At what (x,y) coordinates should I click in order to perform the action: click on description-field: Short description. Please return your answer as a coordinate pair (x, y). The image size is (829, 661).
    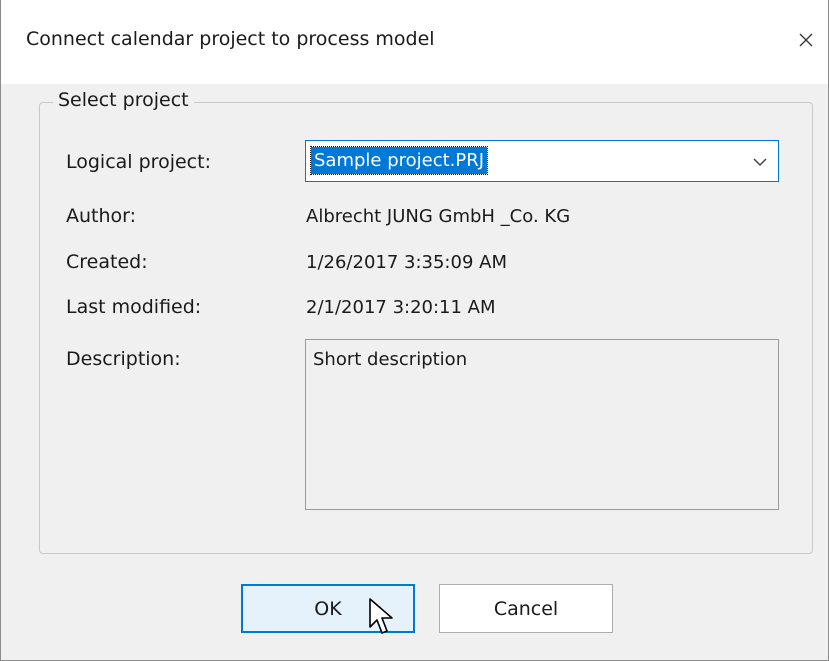
    Looking at the image, I should click on (542, 424).